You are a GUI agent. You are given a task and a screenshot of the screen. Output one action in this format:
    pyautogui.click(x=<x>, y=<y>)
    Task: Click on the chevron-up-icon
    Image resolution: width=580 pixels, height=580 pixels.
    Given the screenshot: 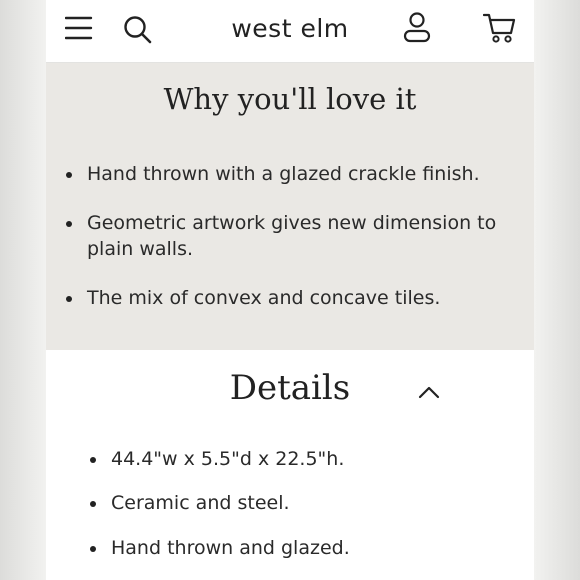 What is the action you would take?
    pyautogui.click(x=429, y=393)
    